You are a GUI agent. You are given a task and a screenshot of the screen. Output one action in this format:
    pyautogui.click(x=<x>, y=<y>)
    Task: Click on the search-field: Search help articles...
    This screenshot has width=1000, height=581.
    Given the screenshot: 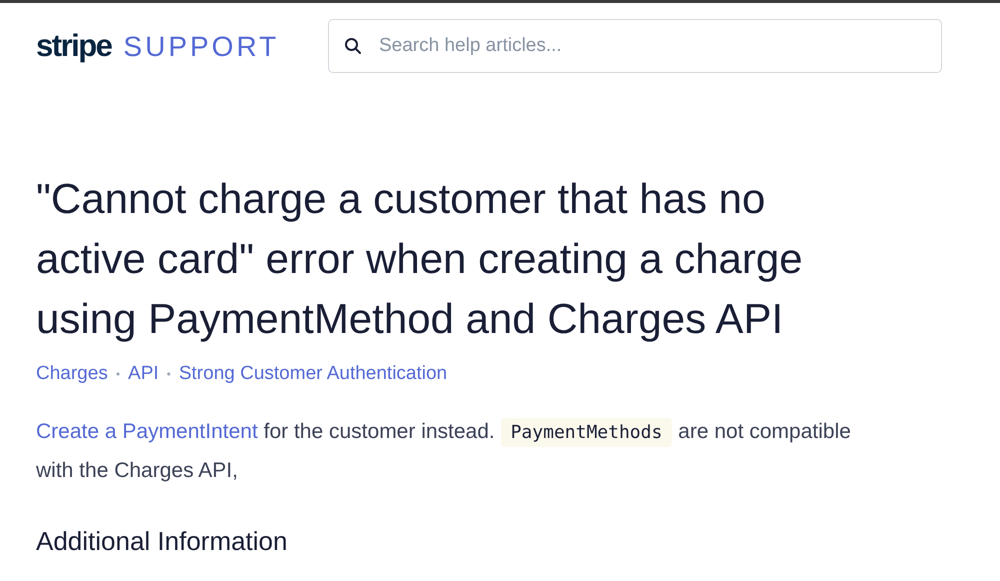 What is the action you would take?
    pyautogui.click(x=635, y=46)
    